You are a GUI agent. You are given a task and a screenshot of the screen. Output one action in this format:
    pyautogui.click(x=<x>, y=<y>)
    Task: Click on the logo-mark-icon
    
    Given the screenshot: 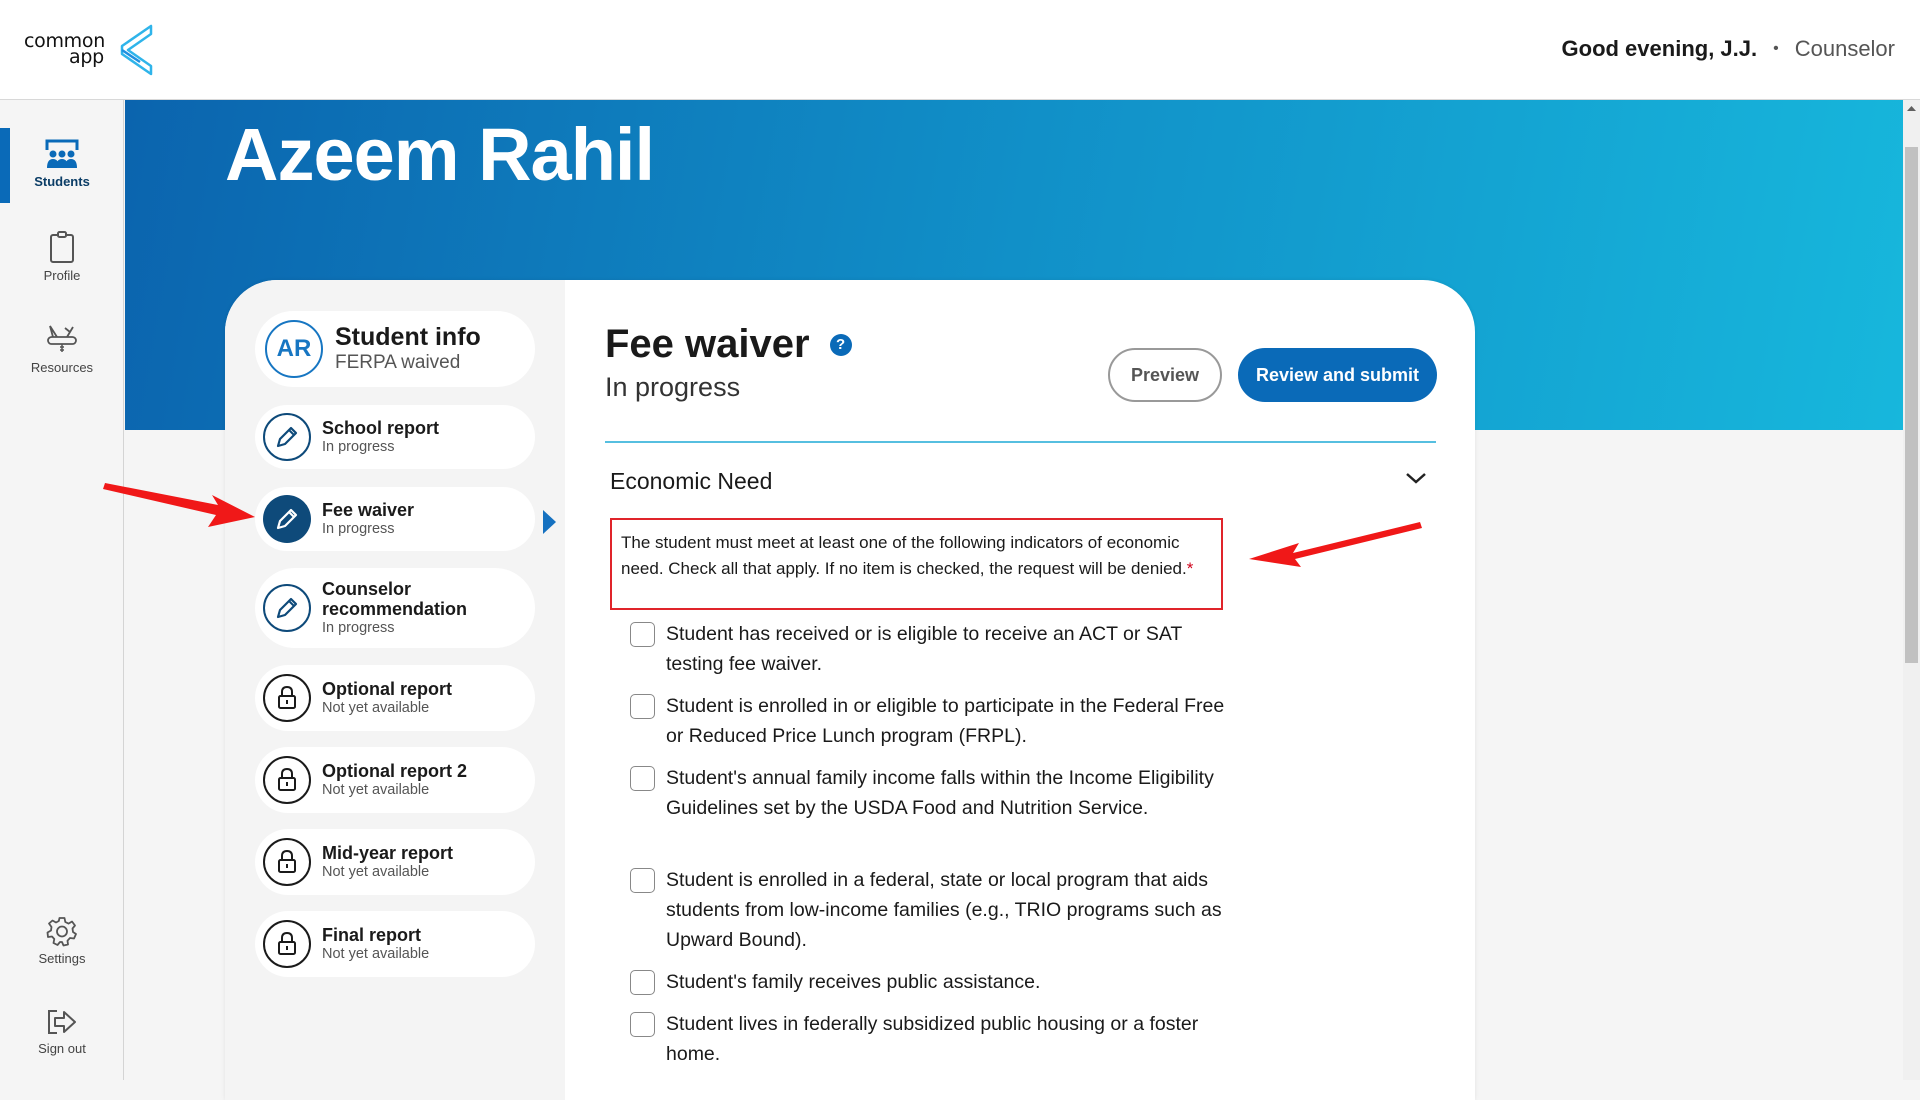 What is the action you would take?
    pyautogui.click(x=136, y=50)
    